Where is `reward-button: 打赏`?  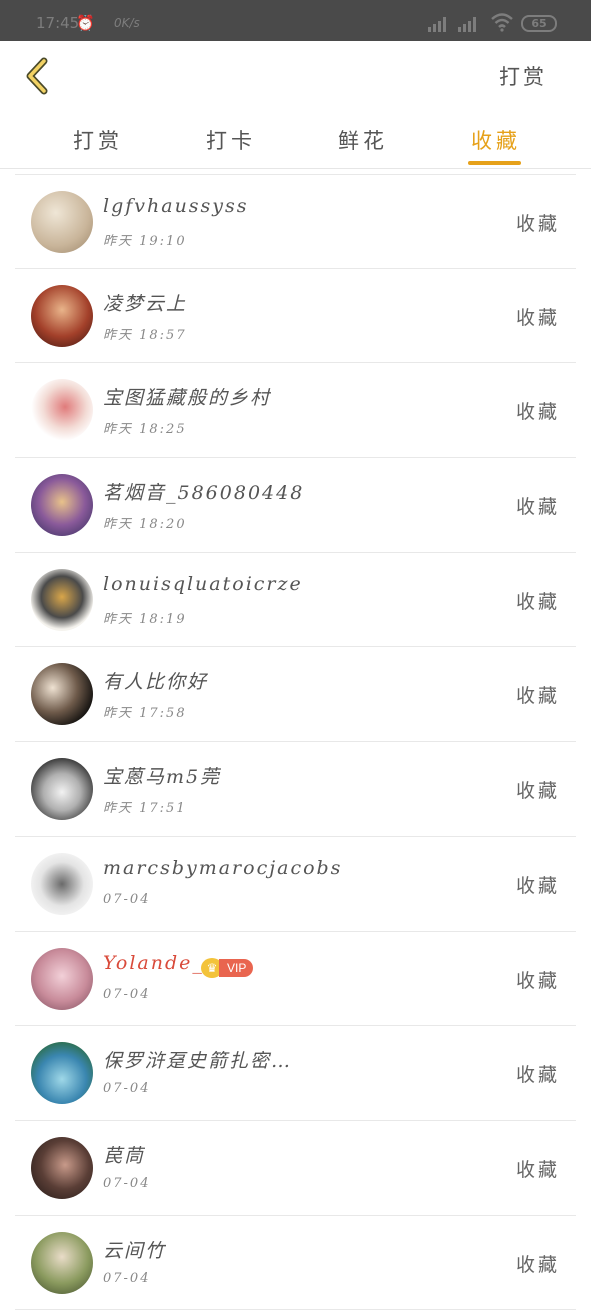 reward-button: 打赏 is located at coordinates (523, 76).